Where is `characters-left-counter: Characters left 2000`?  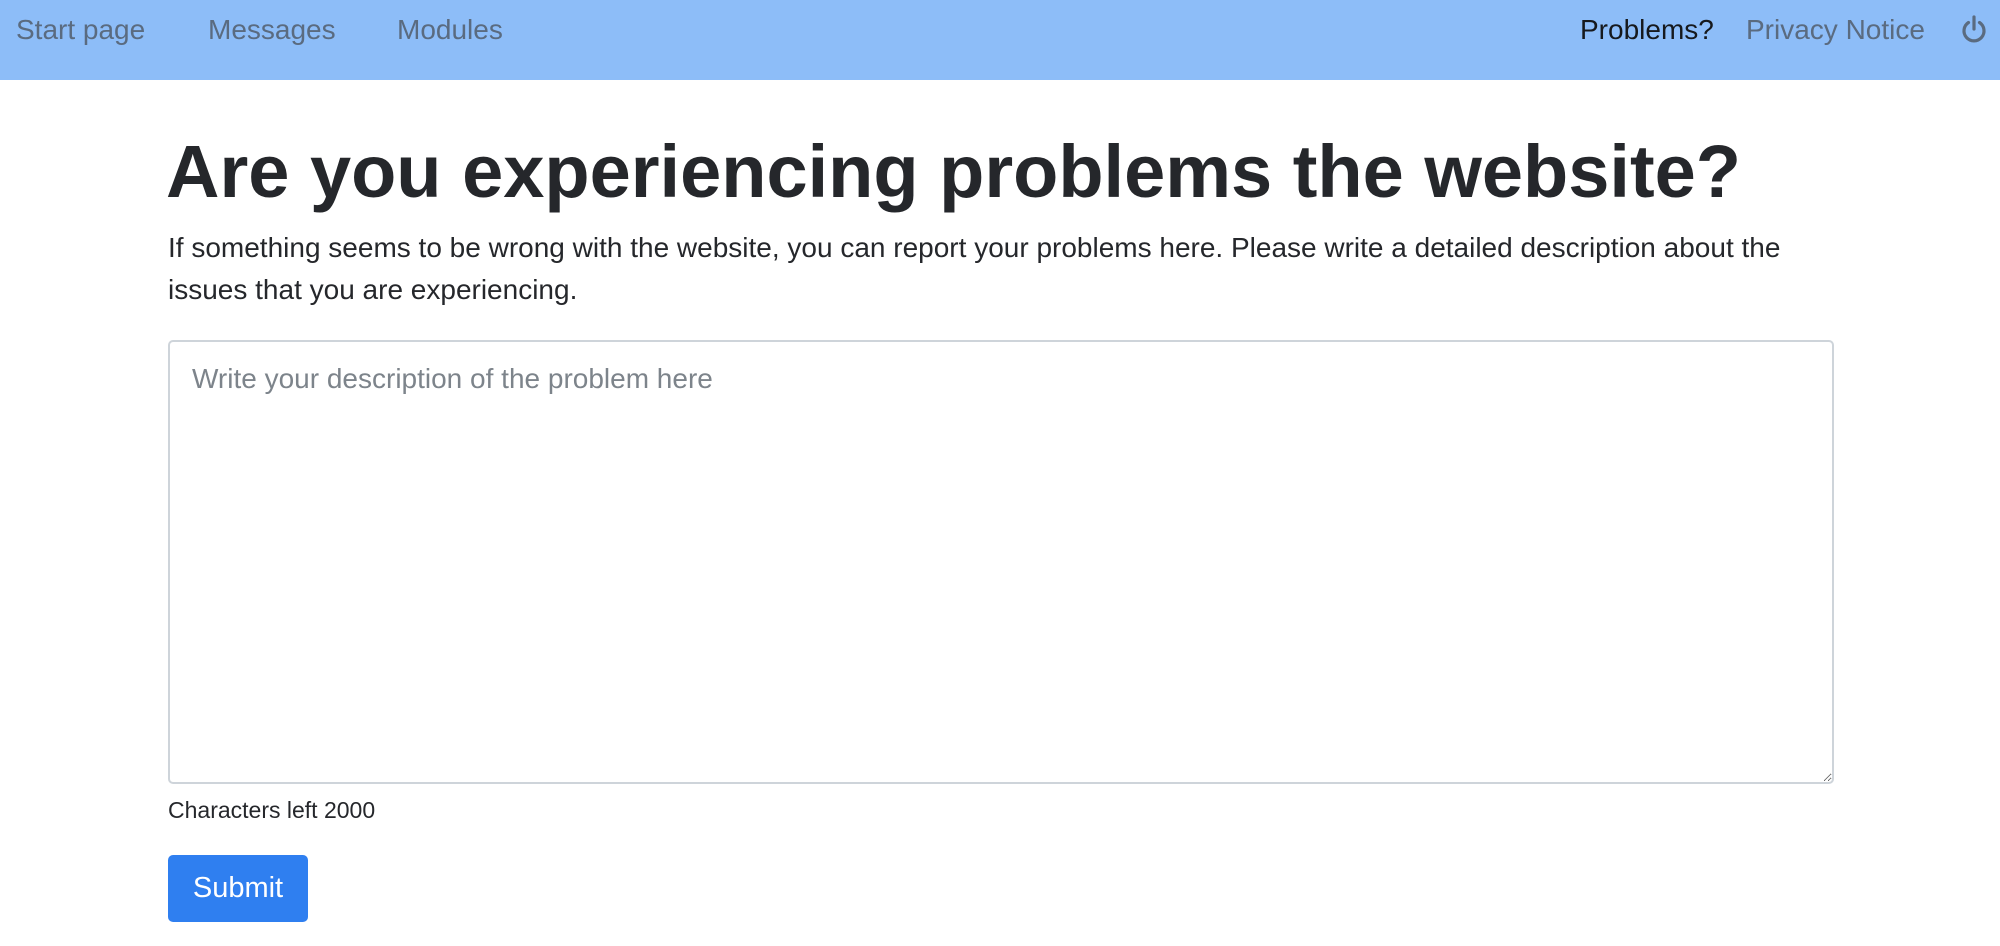
characters-left-counter: Characters left 2000 is located at coordinates (272, 810).